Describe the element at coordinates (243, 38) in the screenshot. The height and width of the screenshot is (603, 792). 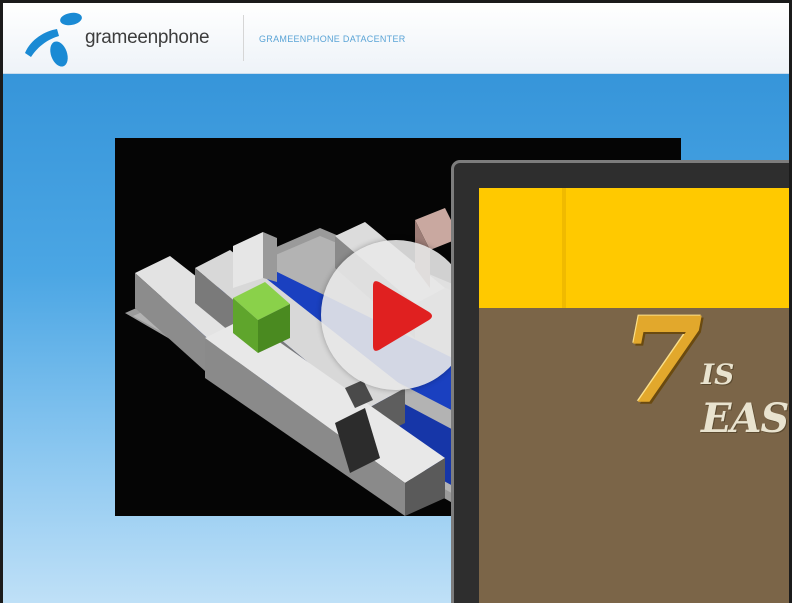
I see `header-divider` at that location.